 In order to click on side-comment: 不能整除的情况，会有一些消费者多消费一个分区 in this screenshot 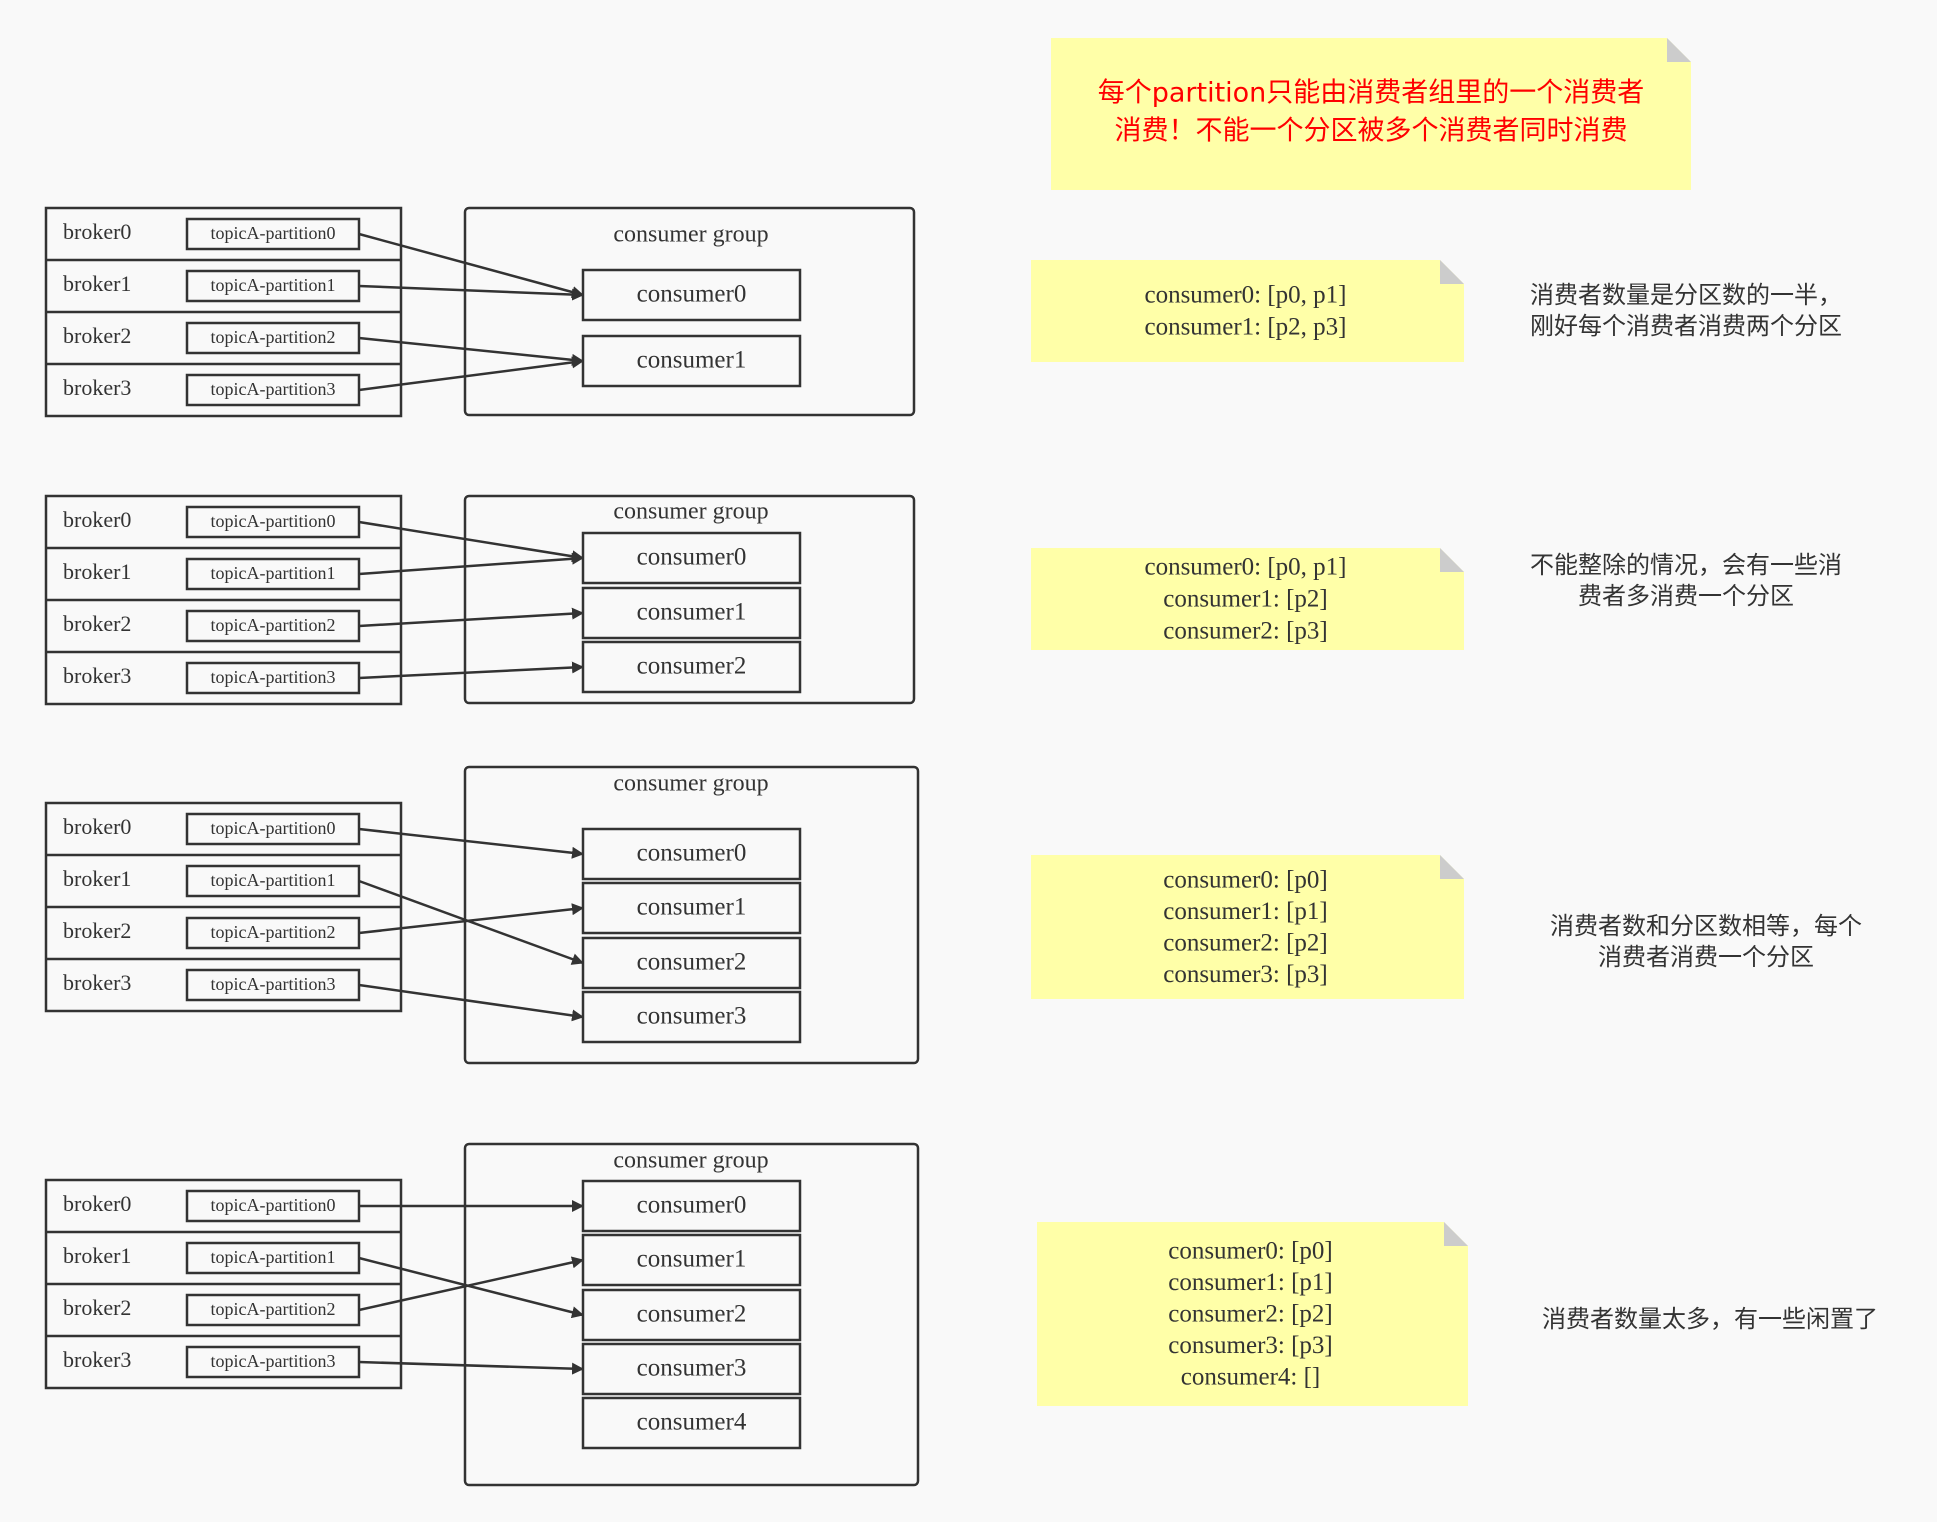, I will do `click(1686, 580)`.